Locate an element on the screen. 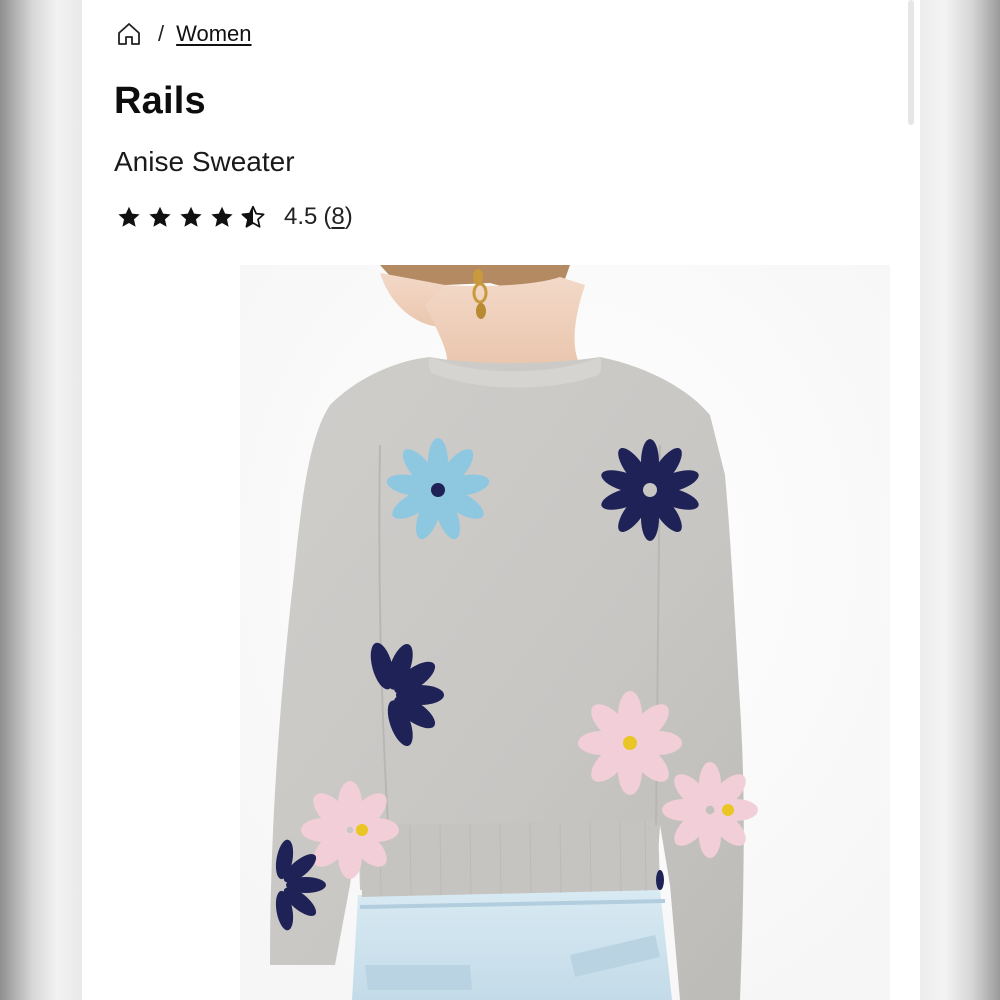 This screenshot has width=1000, height=1000. product-title: Anise Sweater is located at coordinates (204, 161).